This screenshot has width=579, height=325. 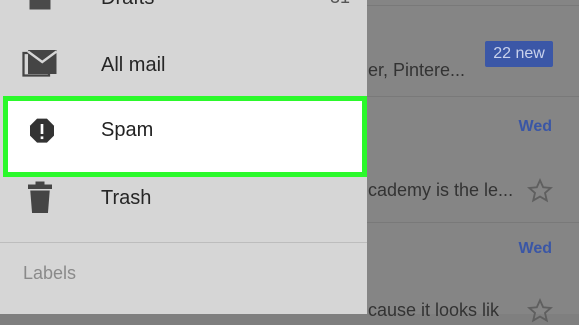 What do you see at coordinates (40, 63) in the screenshot?
I see `all-mail-icon` at bounding box center [40, 63].